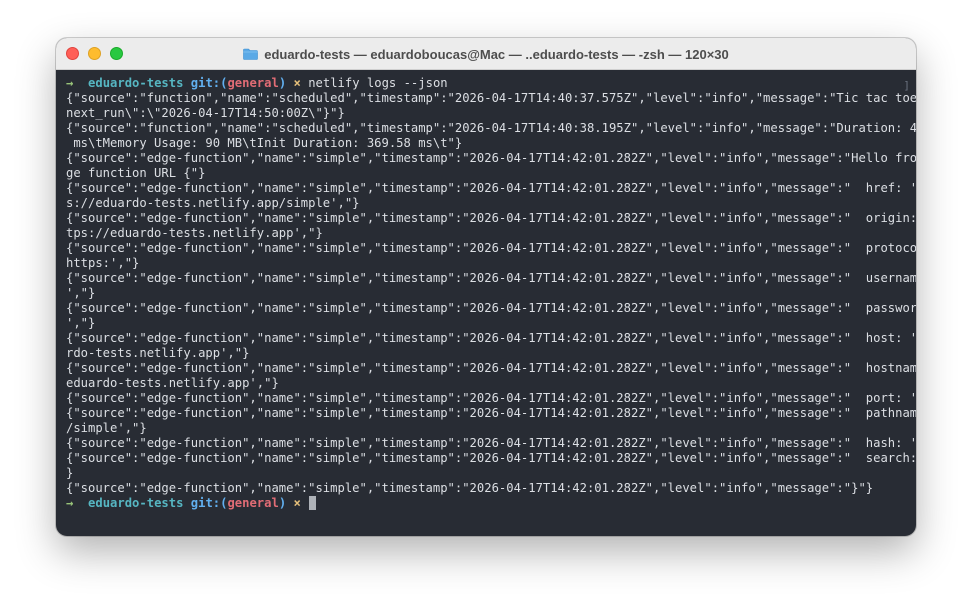  What do you see at coordinates (213, 203) in the screenshot?
I see `output-line: s://eduardo-tests.netlify.app/simple',"}` at bounding box center [213, 203].